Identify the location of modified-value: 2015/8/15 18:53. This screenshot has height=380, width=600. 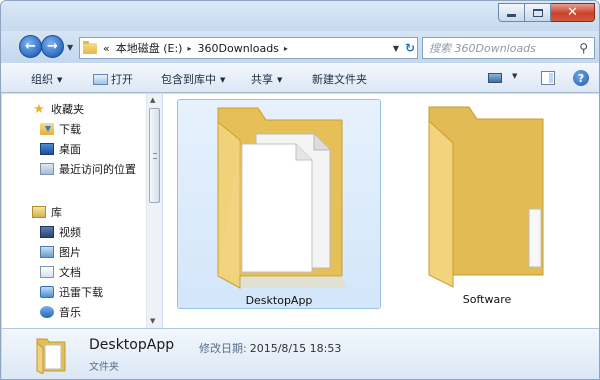
(295, 348).